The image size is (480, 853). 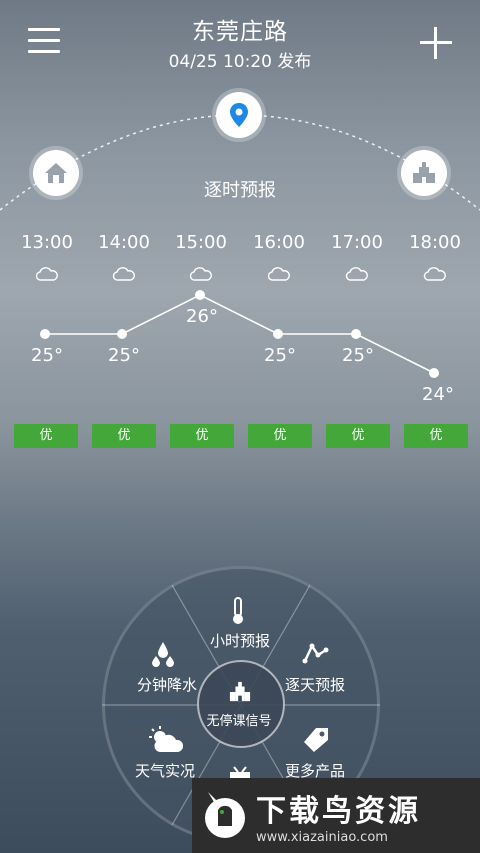 I want to click on temp-label: 26°, so click(x=202, y=316).